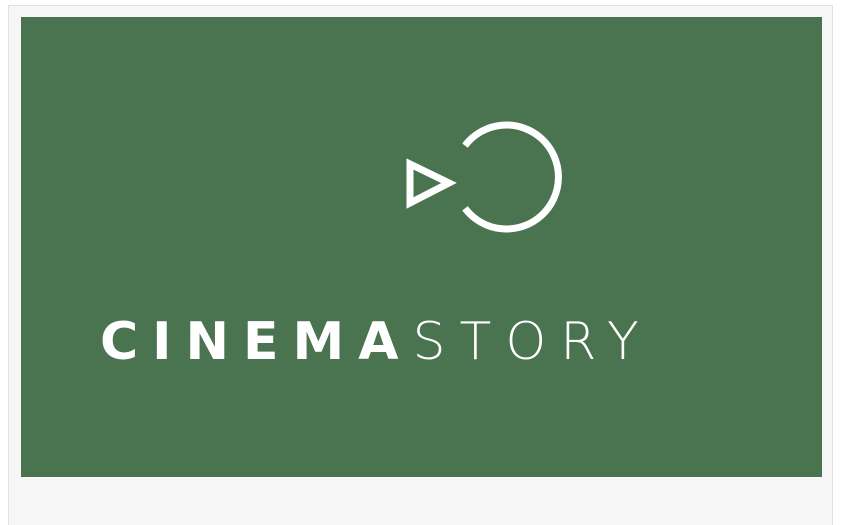 This screenshot has height=525, width=841. What do you see at coordinates (256, 342) in the screenshot?
I see `wordmark-bold: CINEMA` at bounding box center [256, 342].